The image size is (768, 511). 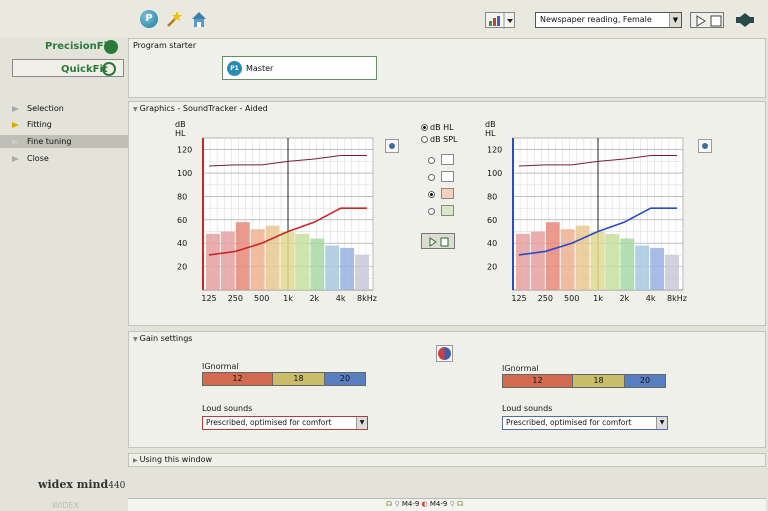 What do you see at coordinates (180, 133) in the screenshot?
I see `y-unit-bottom: HL` at bounding box center [180, 133].